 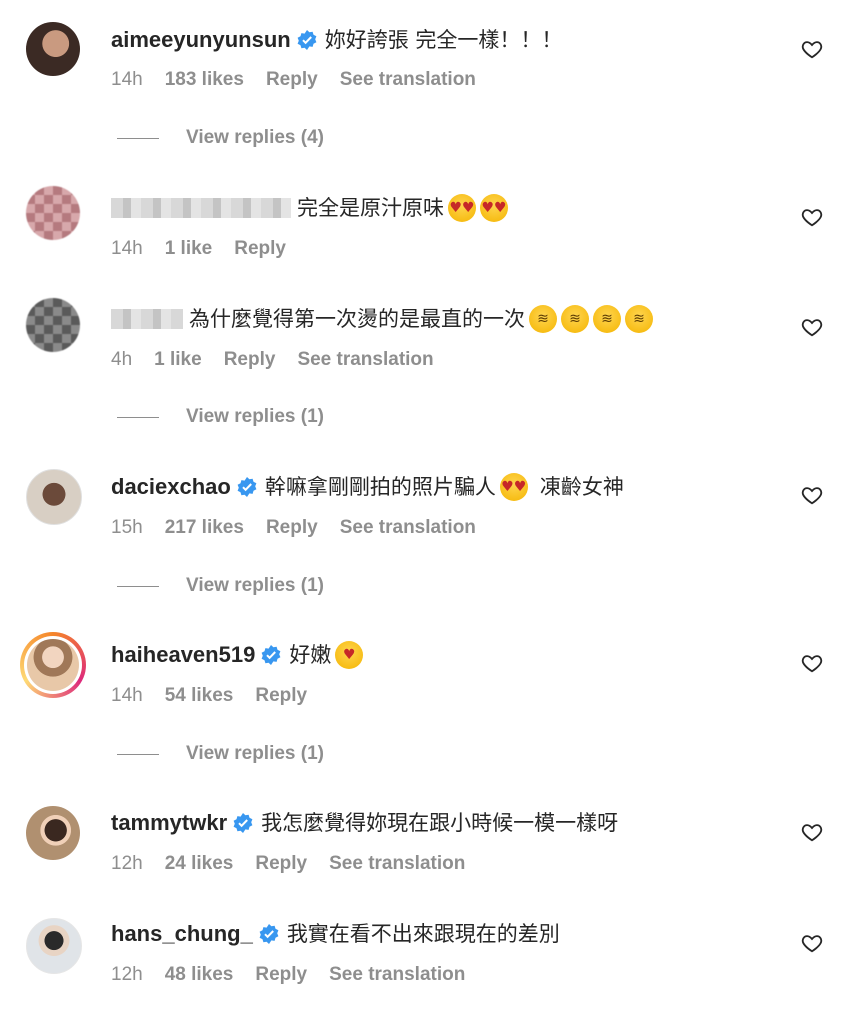 What do you see at coordinates (443, 40) in the screenshot?
I see `comment-text: 妳好誇張 完全一樣！！！` at bounding box center [443, 40].